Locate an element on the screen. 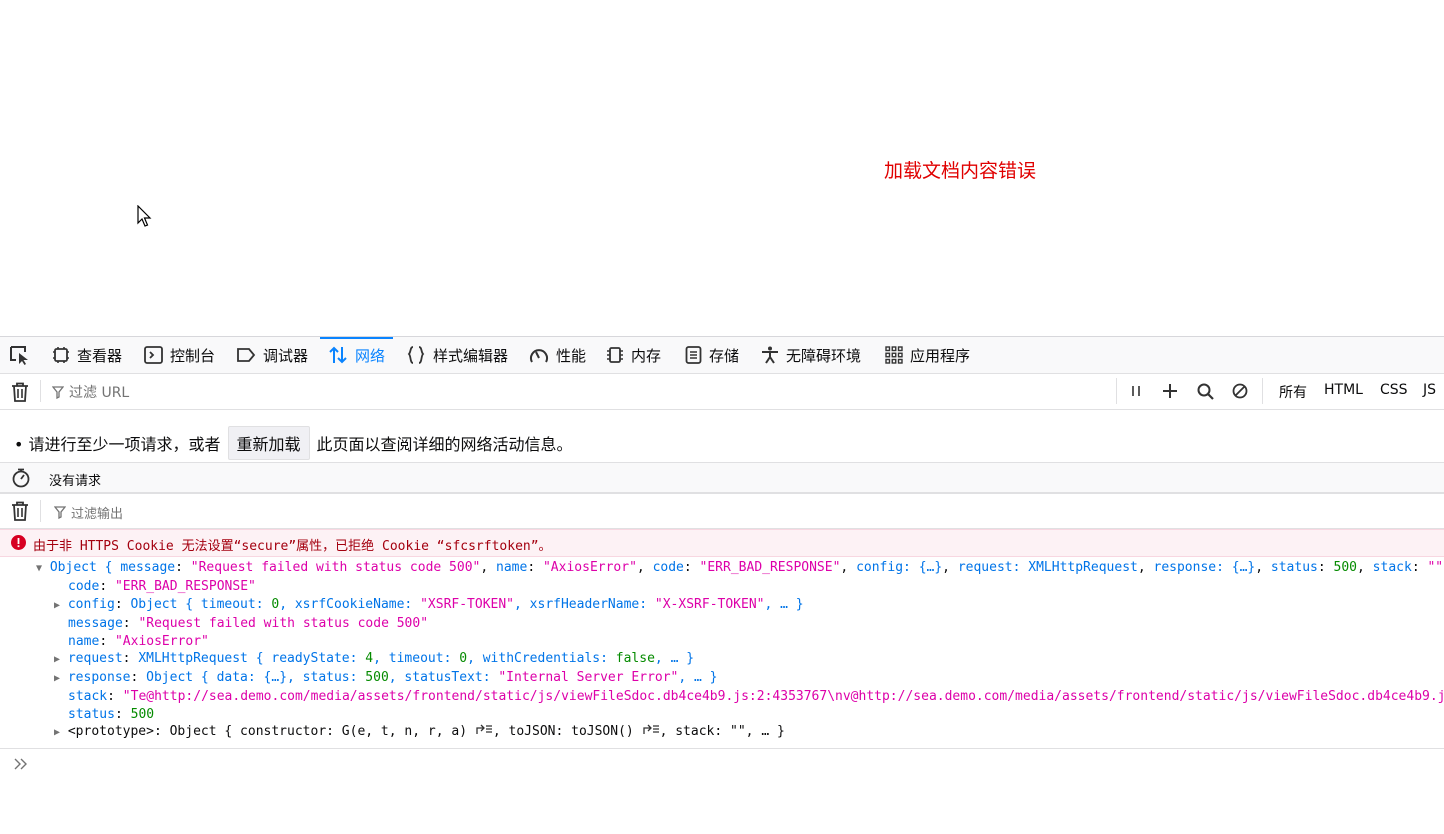 This screenshot has width=1444, height=834. expand-toggle-icon: ▼ is located at coordinates (39, 568).